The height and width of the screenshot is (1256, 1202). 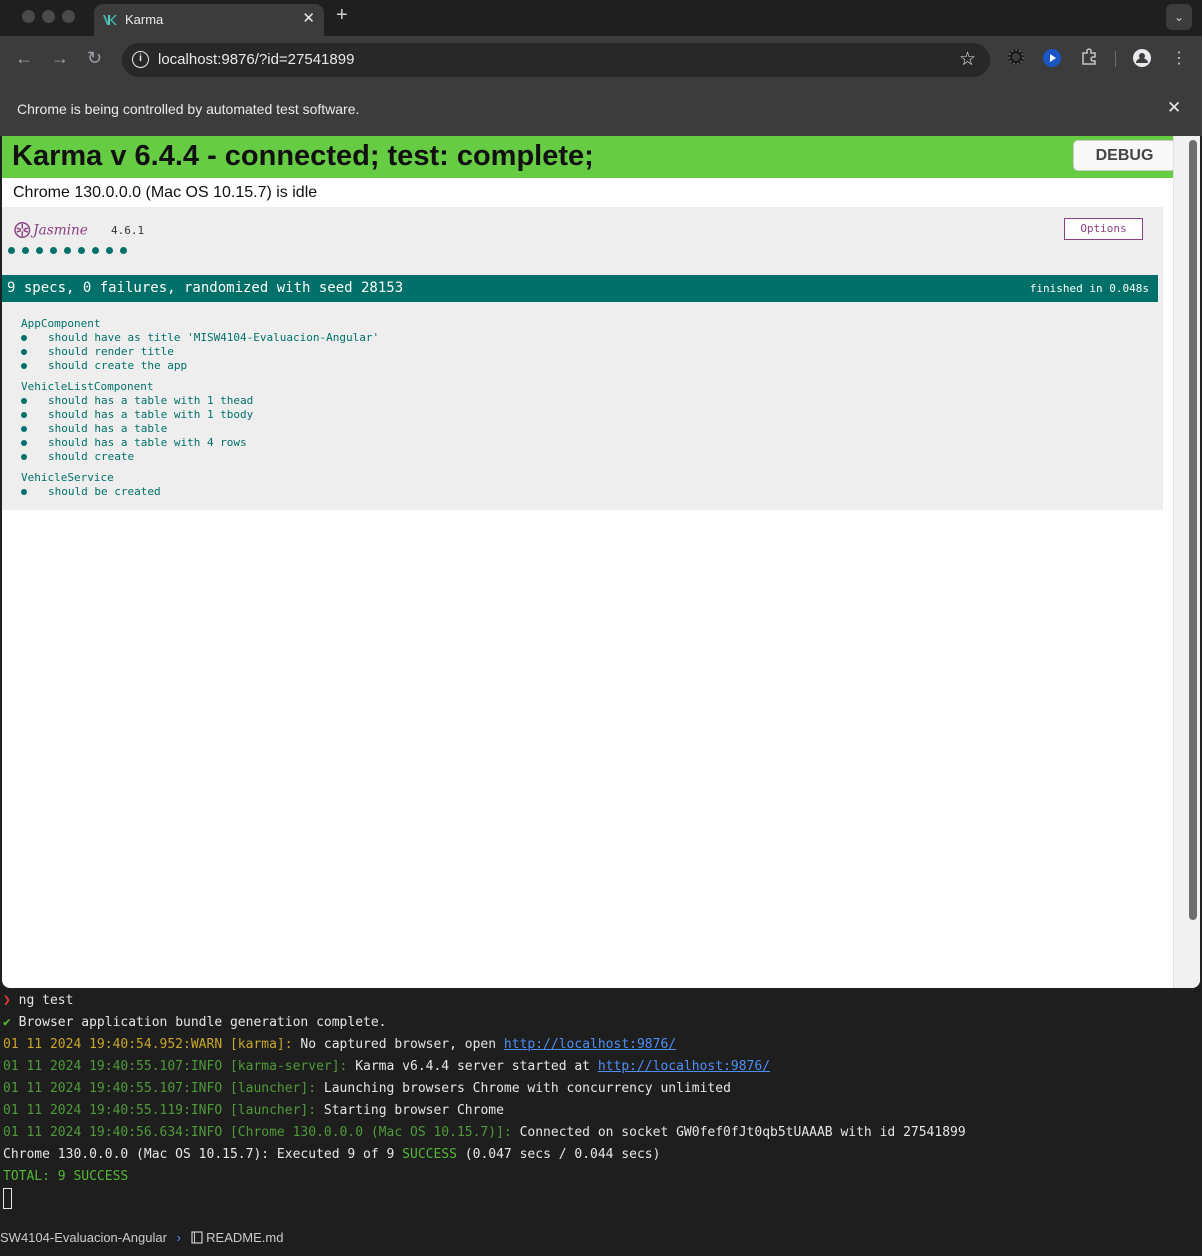 I want to click on extension-gear-icon, so click(x=1016, y=59).